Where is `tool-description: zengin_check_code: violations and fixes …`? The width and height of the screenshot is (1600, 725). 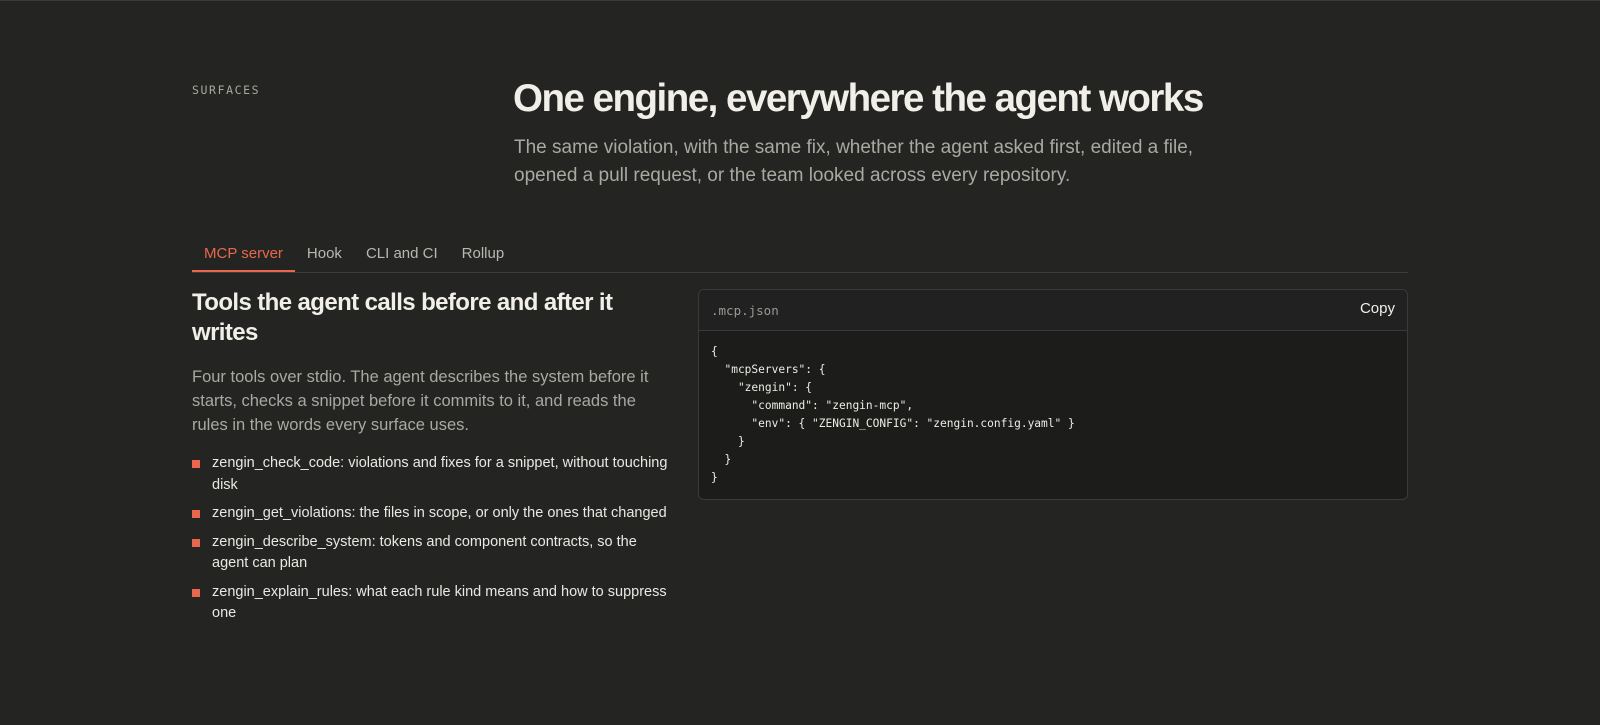 tool-description: zengin_check_code: violations and fixes … is located at coordinates (440, 474).